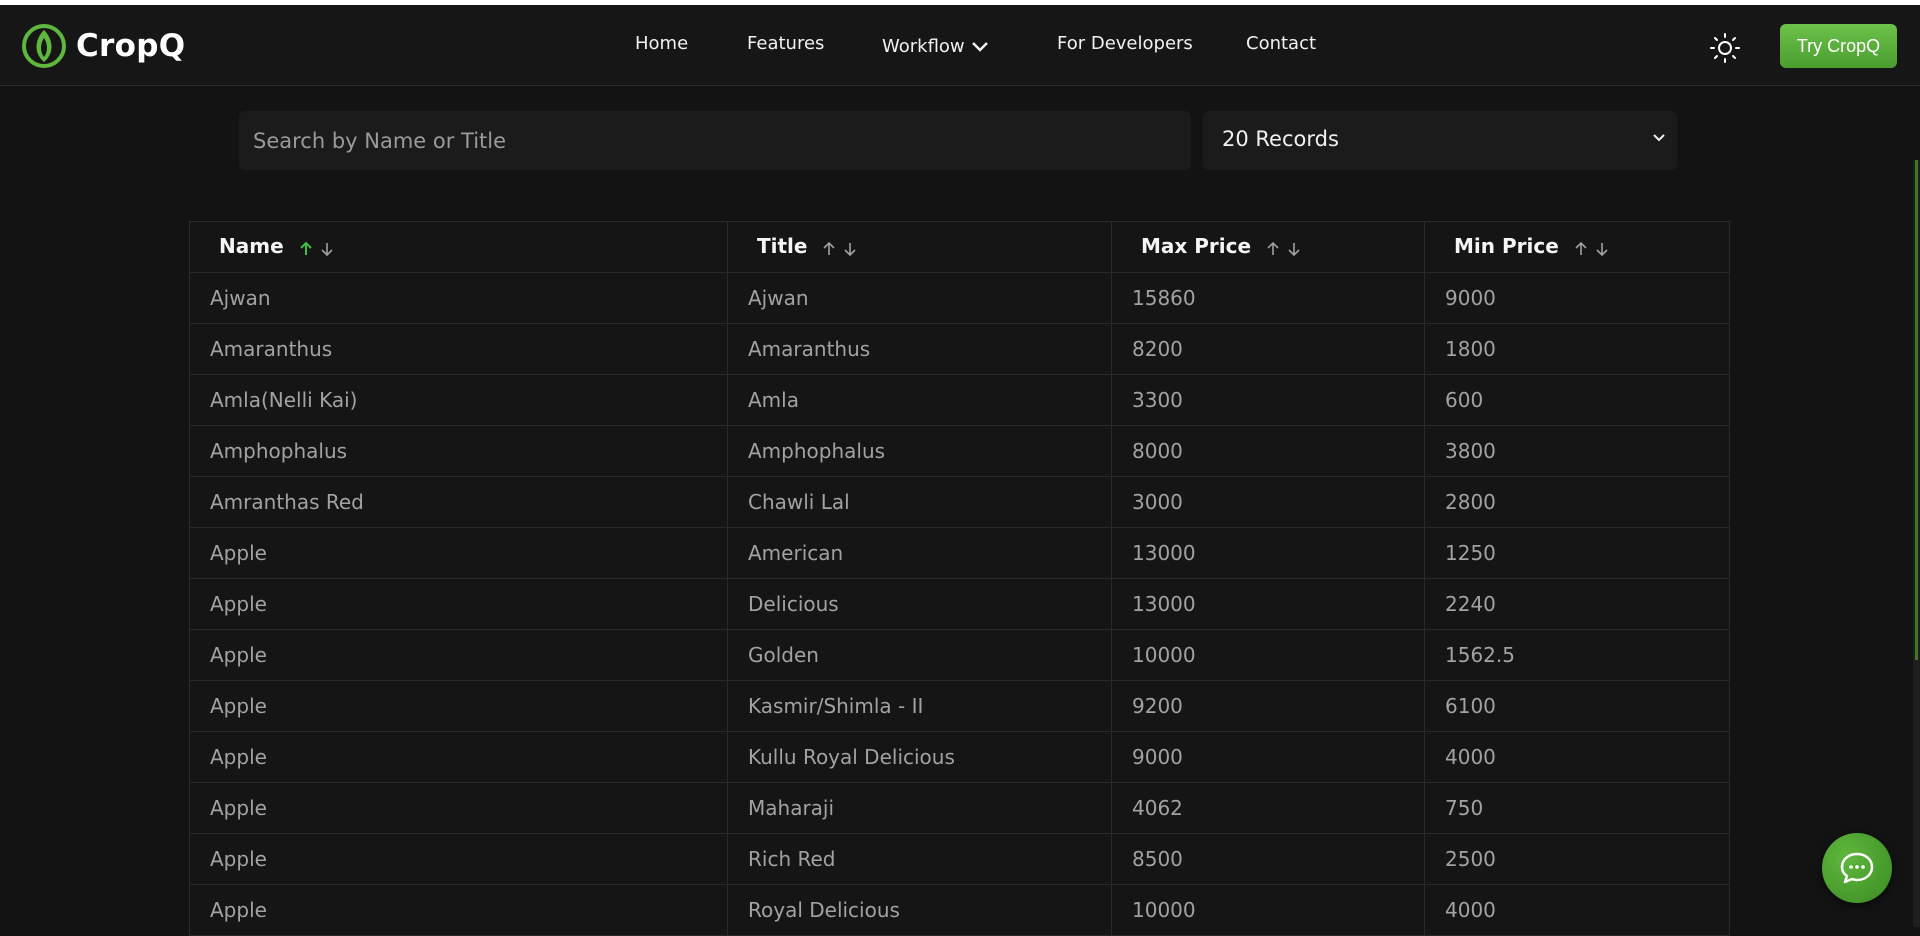  I want to click on cell-title: Amphophalus, so click(919, 451).